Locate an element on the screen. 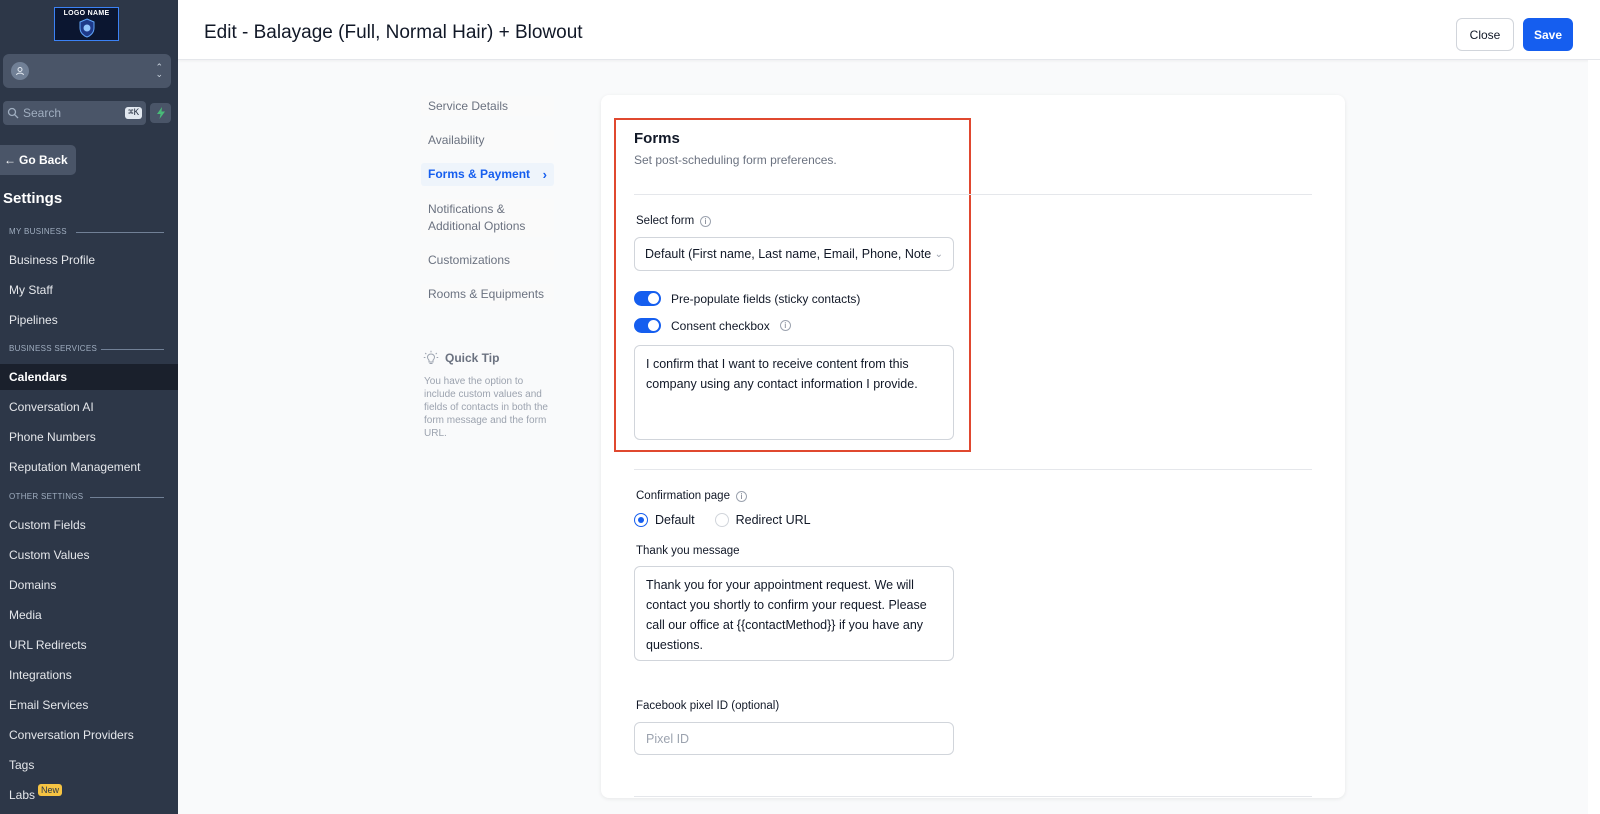  subnav-item-service-details: Service Details is located at coordinates (487, 106).